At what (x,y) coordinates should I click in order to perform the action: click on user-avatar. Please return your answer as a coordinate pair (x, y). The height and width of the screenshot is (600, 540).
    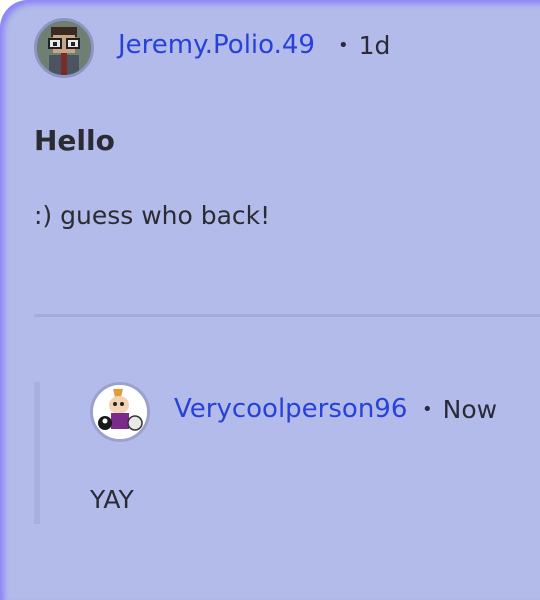
    Looking at the image, I should click on (64, 48).